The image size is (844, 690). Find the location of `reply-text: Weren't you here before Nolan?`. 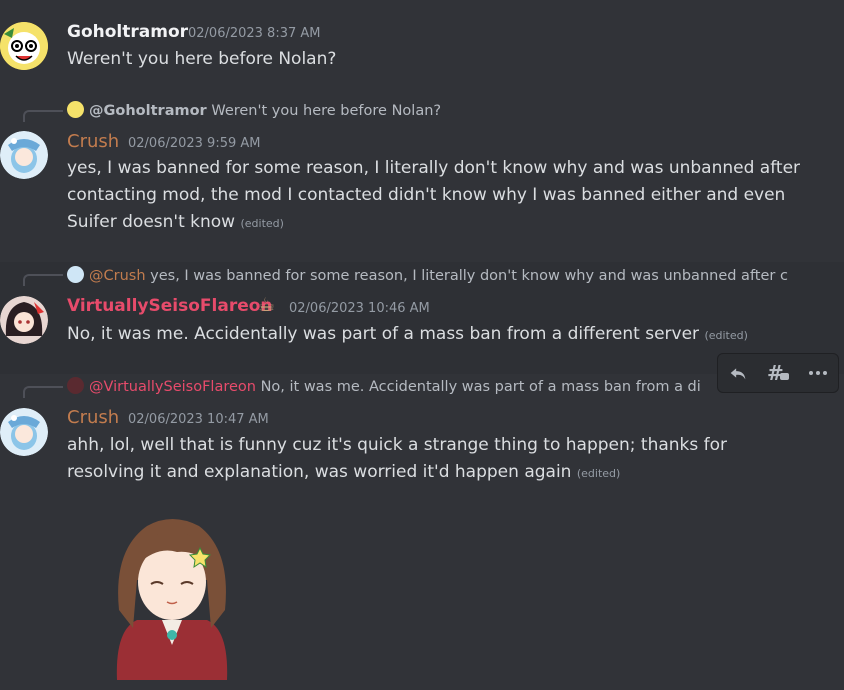

reply-text: Weren't you here before Nolan? is located at coordinates (326, 111).